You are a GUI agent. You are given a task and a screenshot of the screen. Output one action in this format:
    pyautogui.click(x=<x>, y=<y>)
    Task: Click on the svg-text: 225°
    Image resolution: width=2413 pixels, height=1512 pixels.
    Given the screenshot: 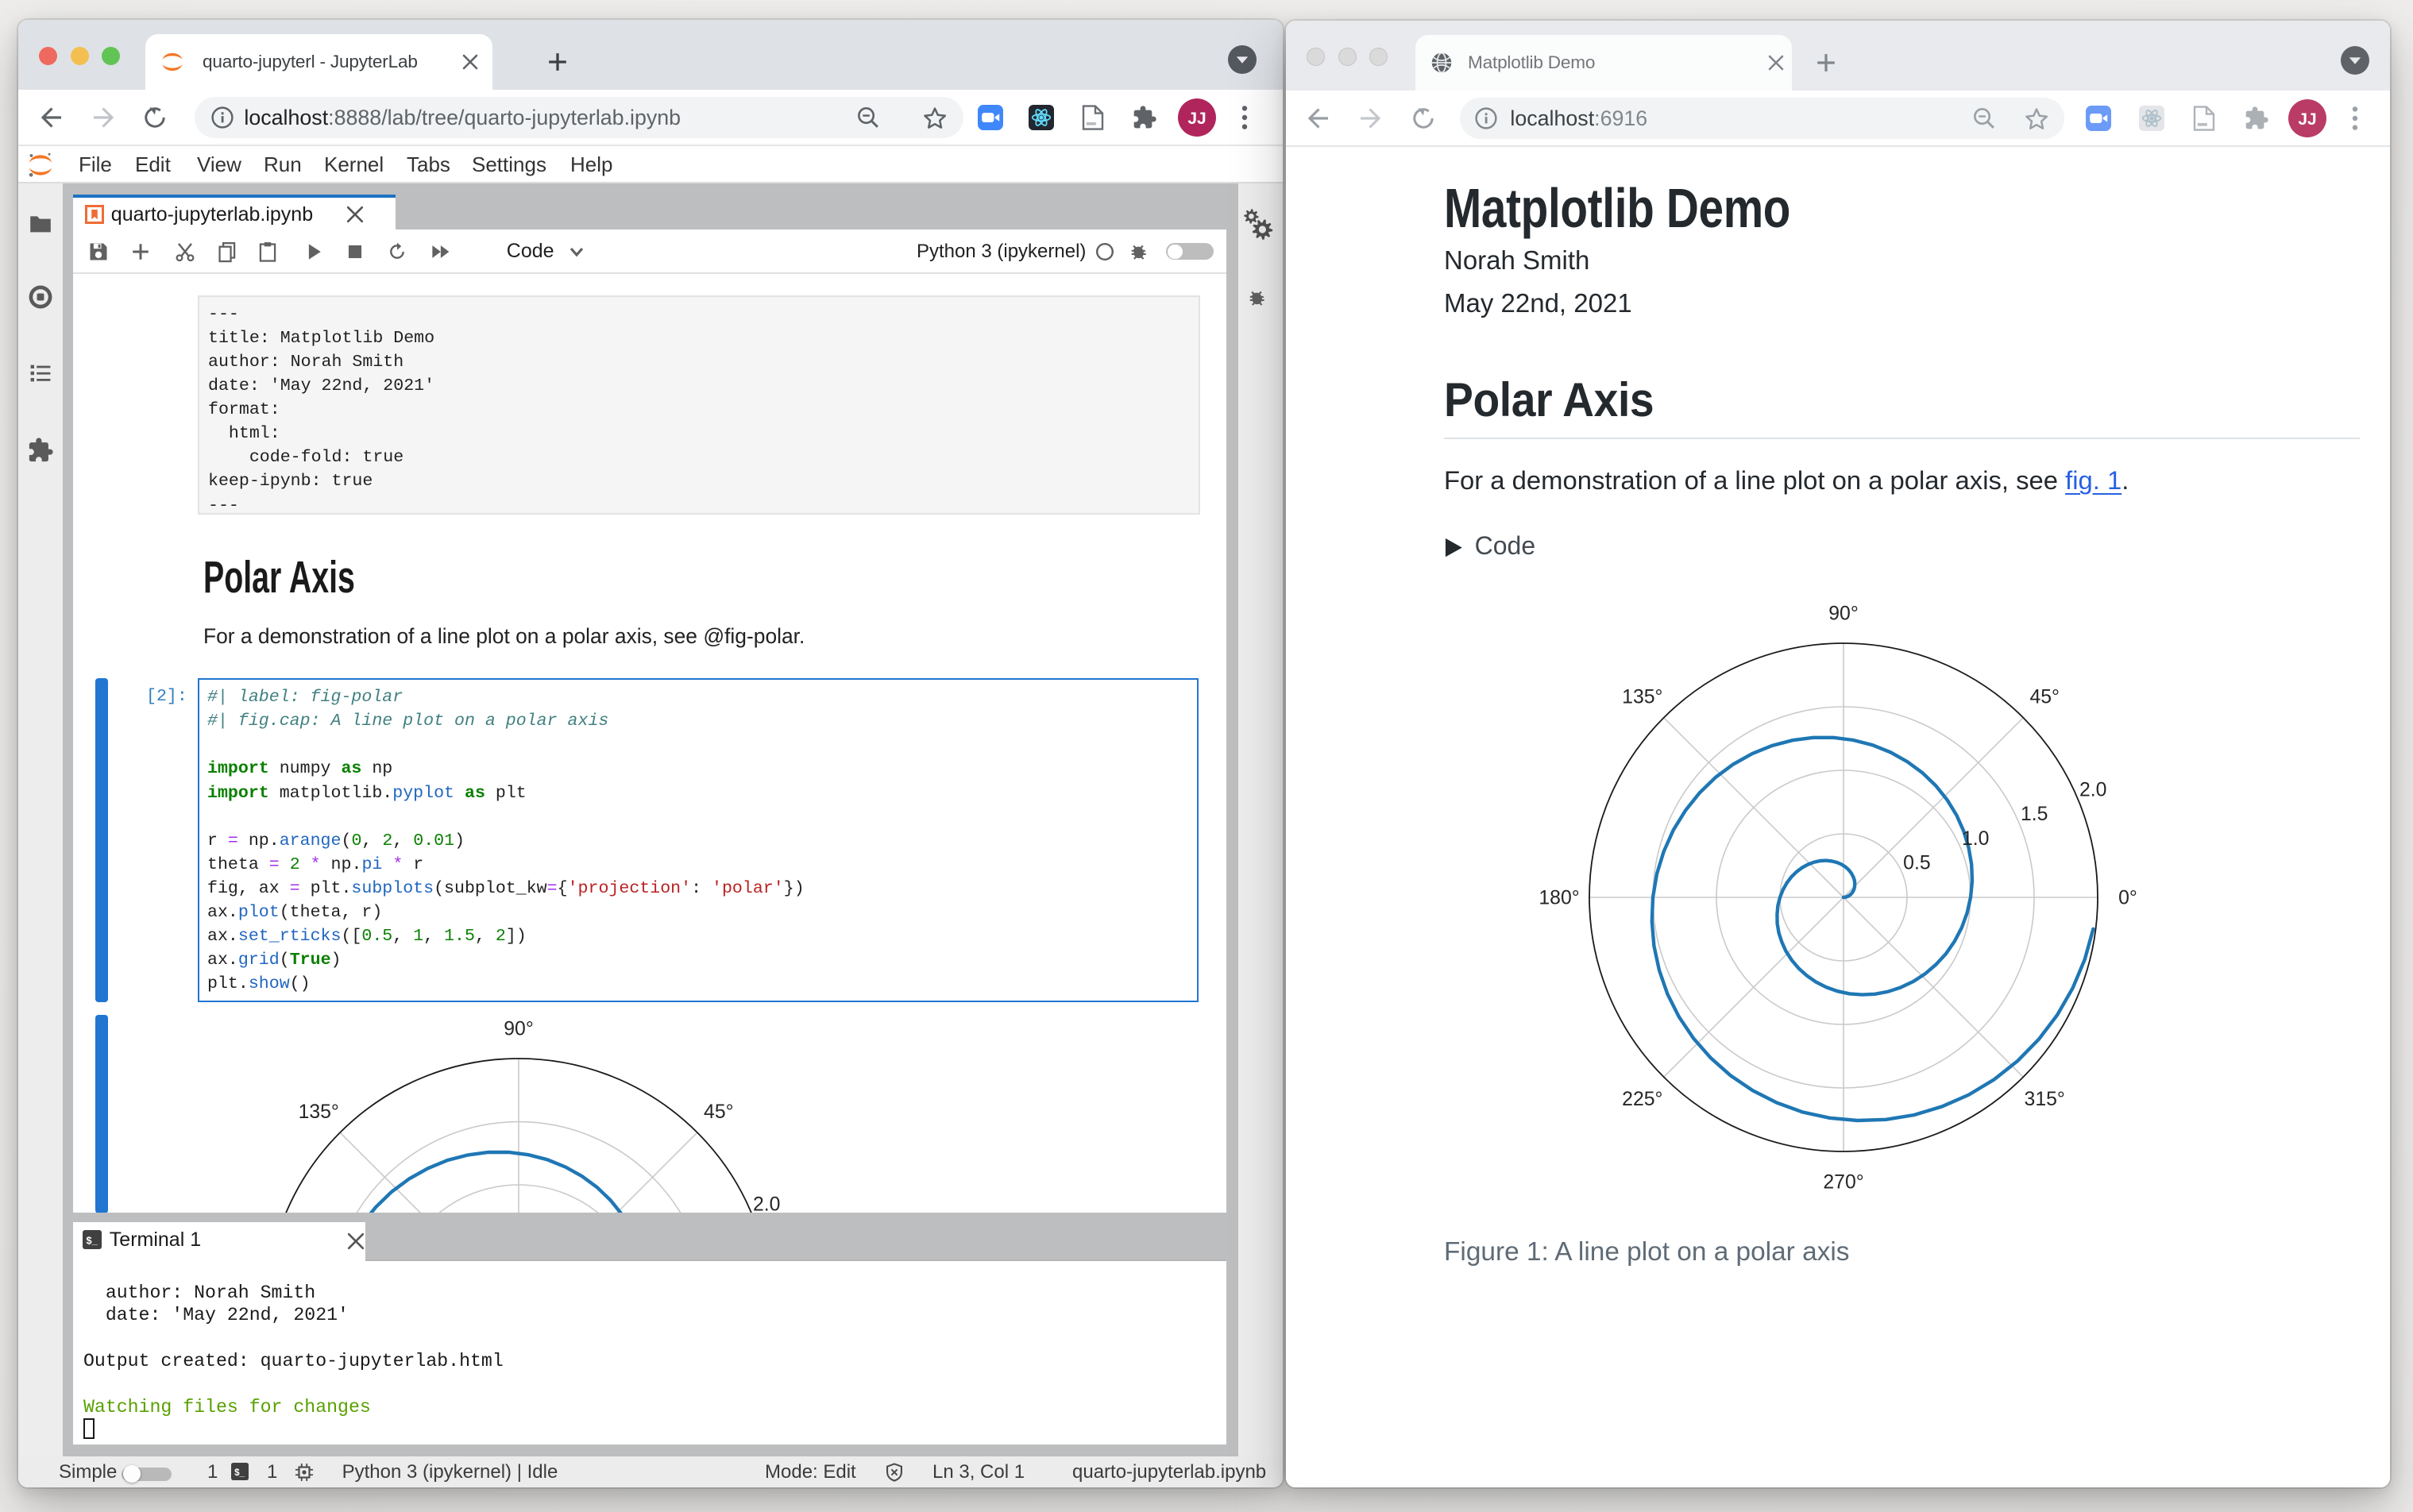 What is the action you would take?
    pyautogui.click(x=1642, y=1099)
    